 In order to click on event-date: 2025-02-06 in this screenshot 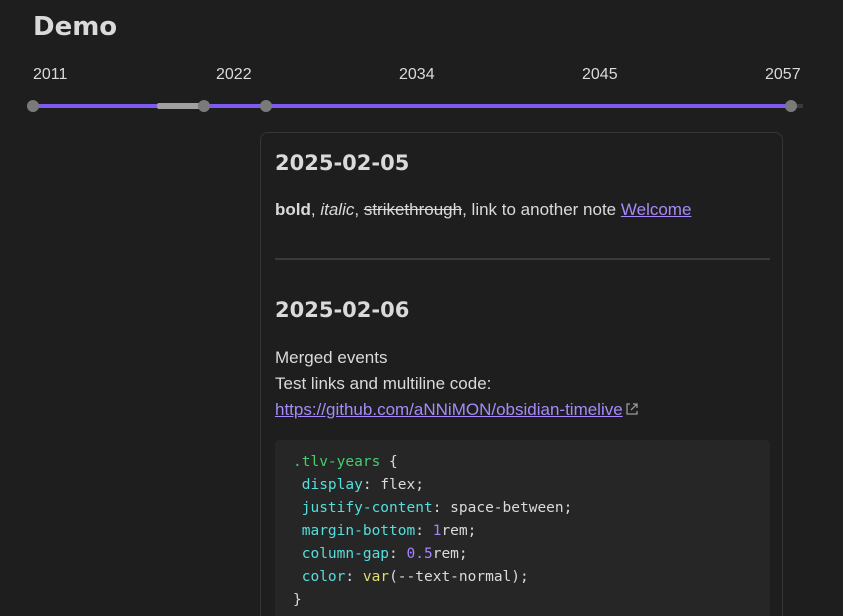, I will do `click(342, 310)`.